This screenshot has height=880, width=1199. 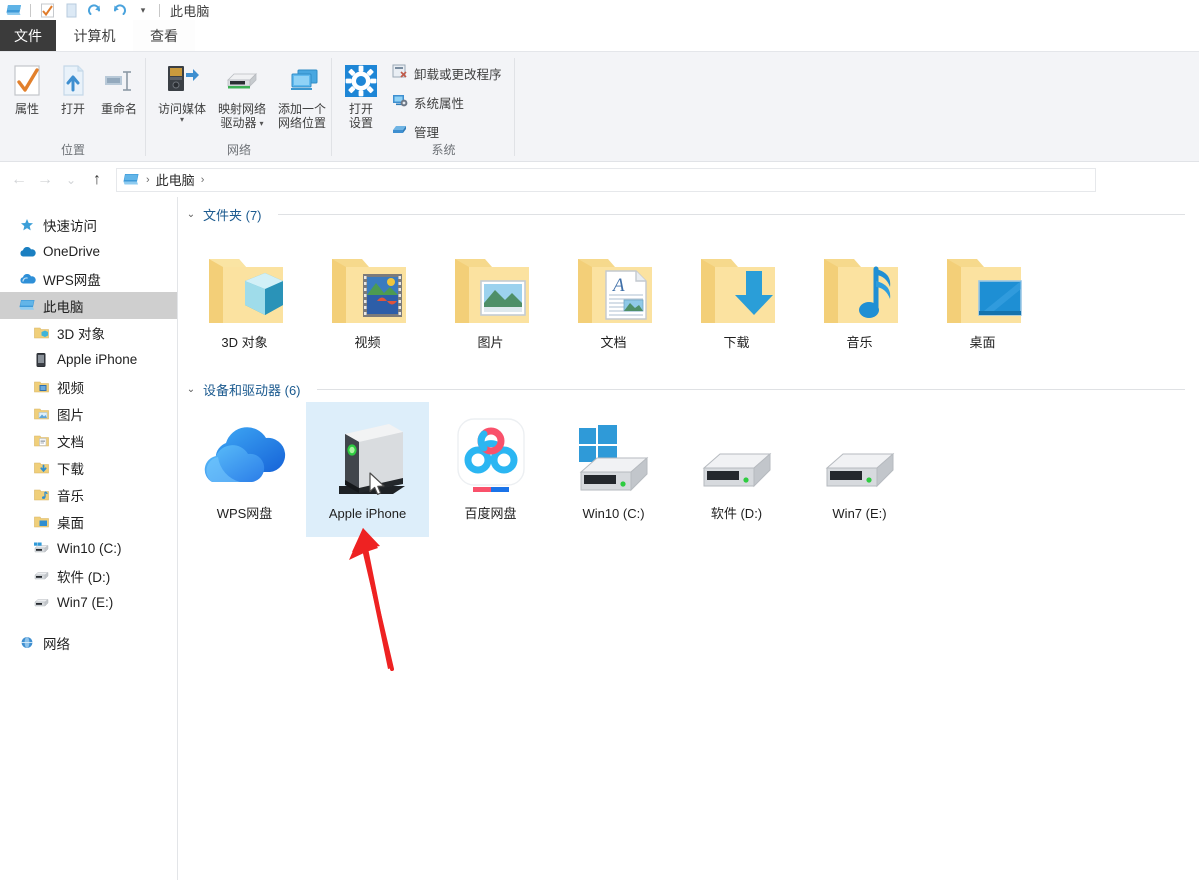 I want to click on sidebar-item-apple-iphone: Apple iPhone, so click(x=88, y=359).